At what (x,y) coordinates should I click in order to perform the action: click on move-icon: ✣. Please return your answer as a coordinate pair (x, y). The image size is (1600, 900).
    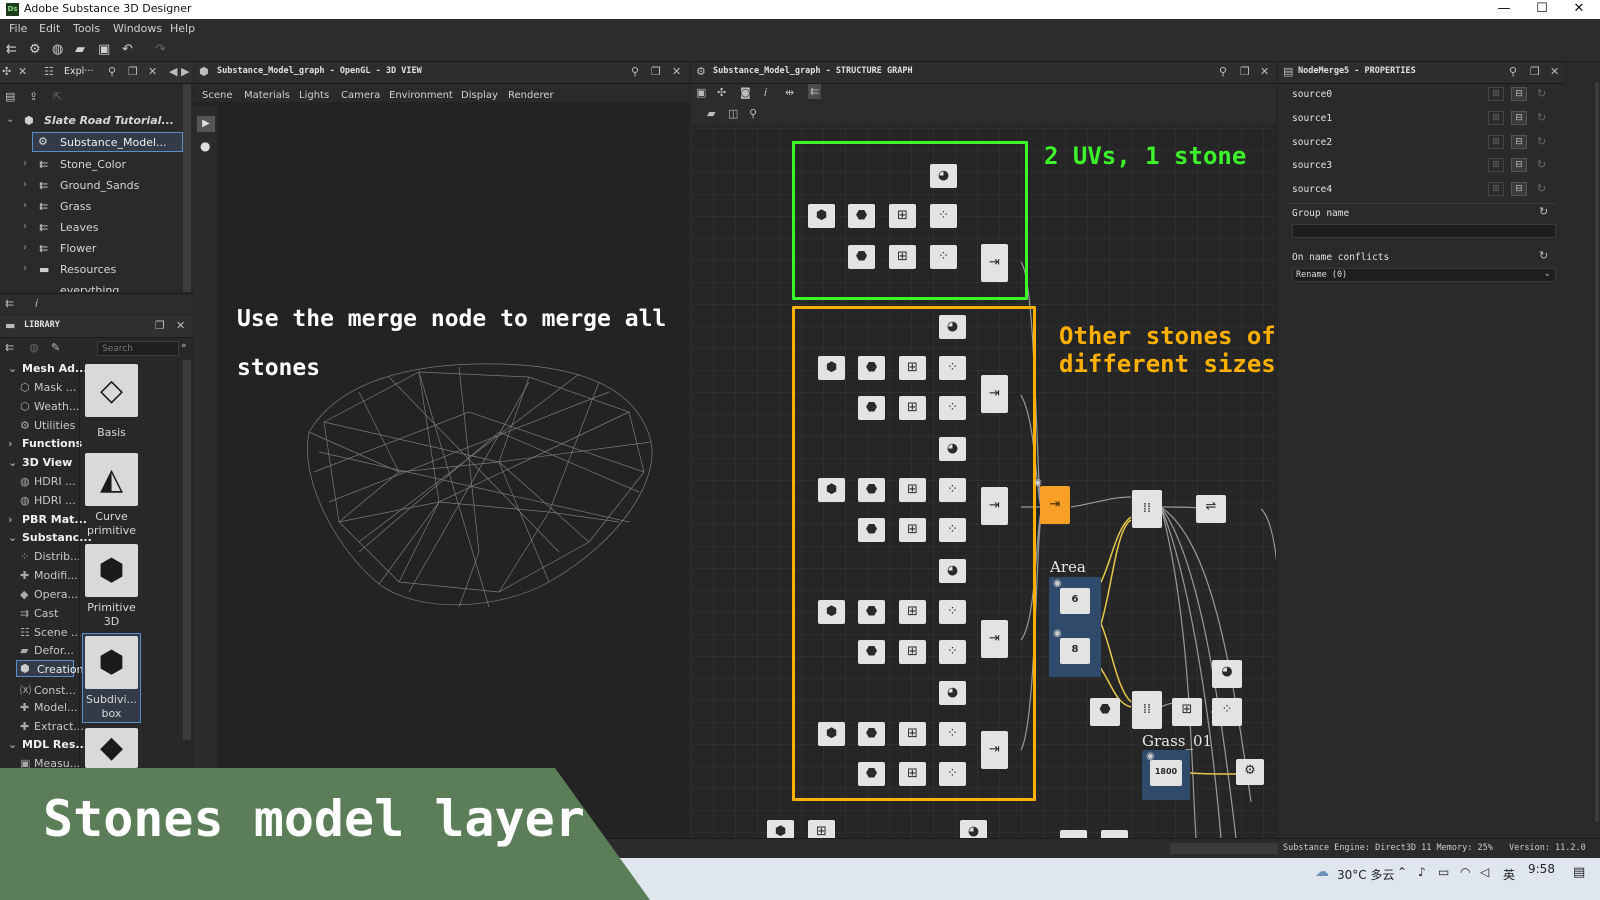
    Looking at the image, I should click on (6, 71).